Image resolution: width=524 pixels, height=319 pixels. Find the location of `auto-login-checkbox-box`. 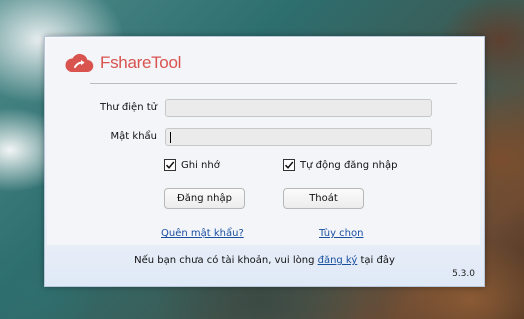

auto-login-checkbox-box is located at coordinates (289, 165).